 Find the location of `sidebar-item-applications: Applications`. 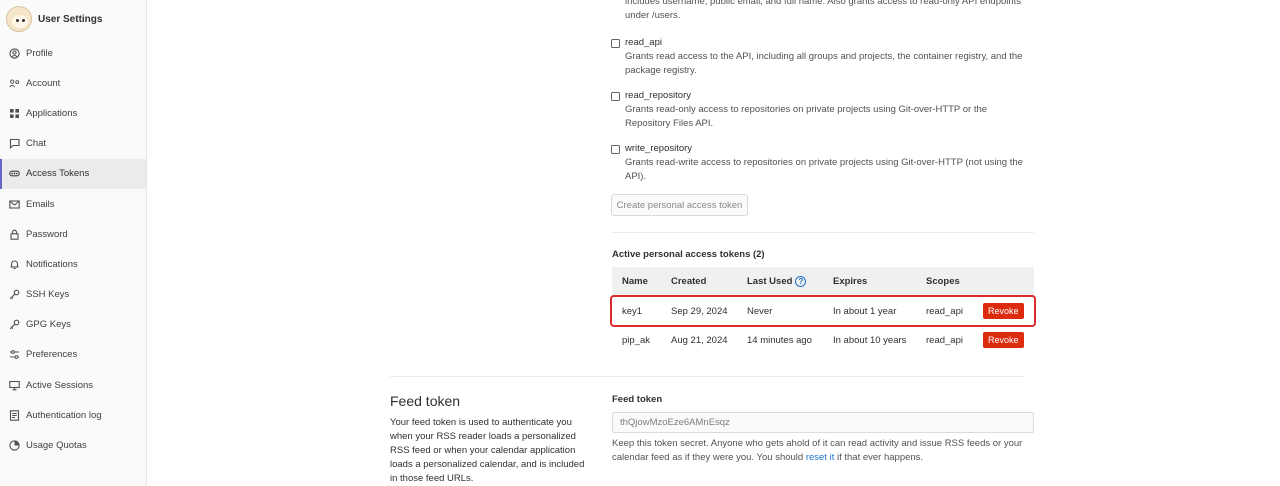

sidebar-item-applications: Applications is located at coordinates (73, 113).